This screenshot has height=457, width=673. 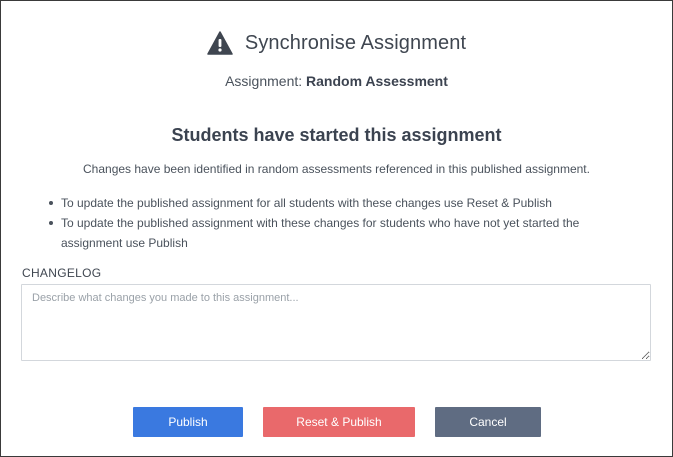 I want to click on warning-icon, so click(x=220, y=43).